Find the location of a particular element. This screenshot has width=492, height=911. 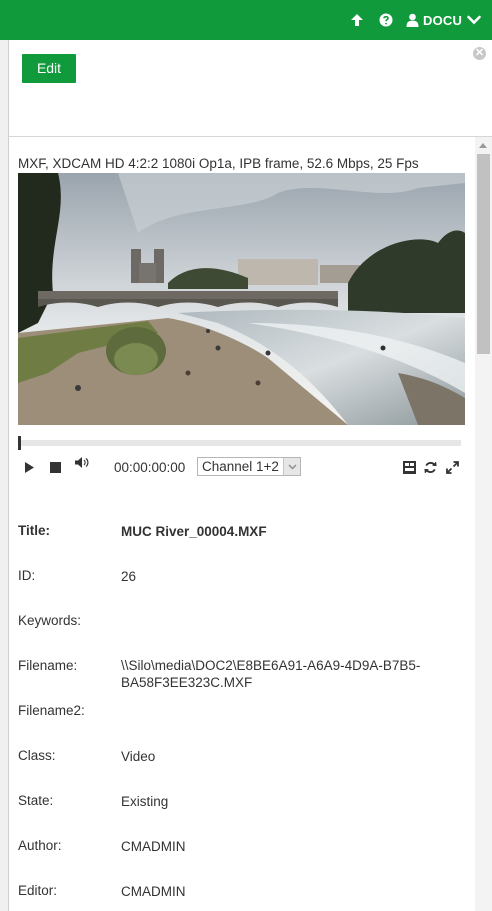

stop-icon is located at coordinates (55, 467).